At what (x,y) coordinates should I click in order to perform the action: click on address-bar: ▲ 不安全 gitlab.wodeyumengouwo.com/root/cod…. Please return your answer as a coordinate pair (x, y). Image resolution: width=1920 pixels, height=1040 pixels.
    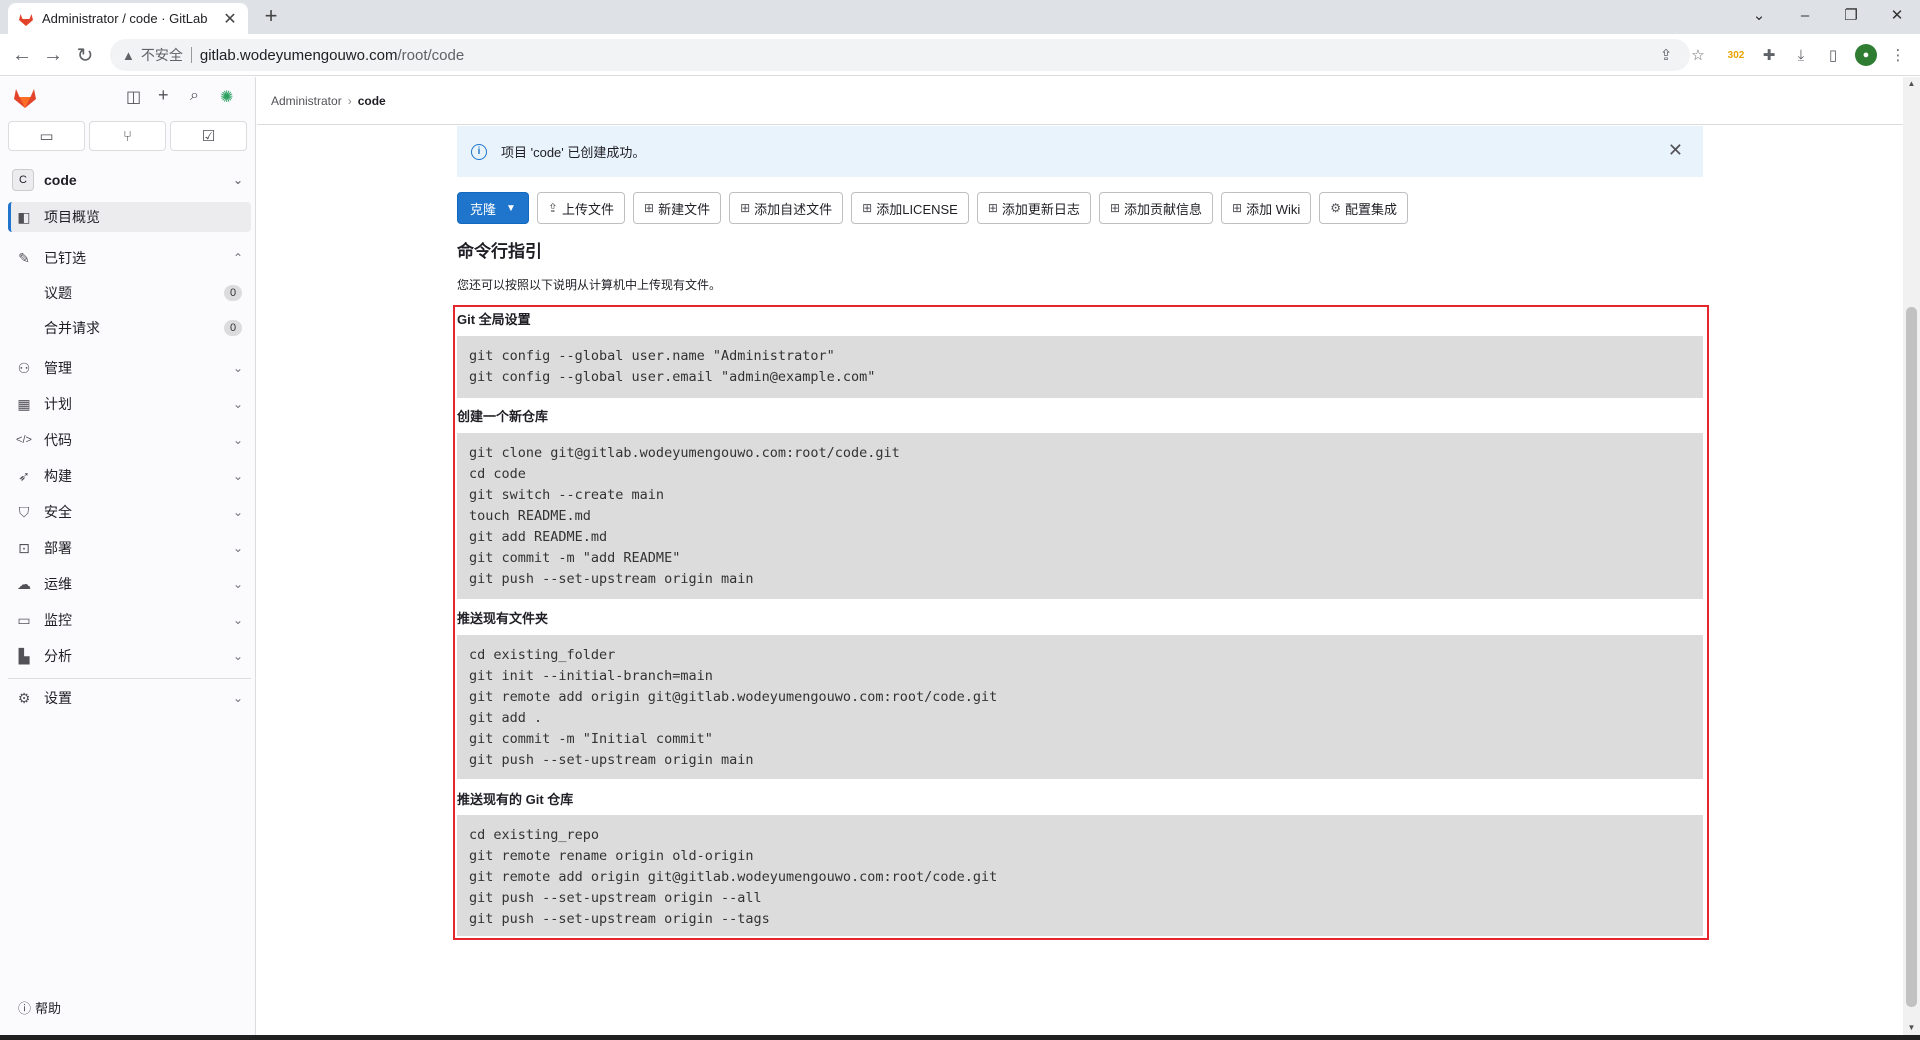
    Looking at the image, I should click on (900, 55).